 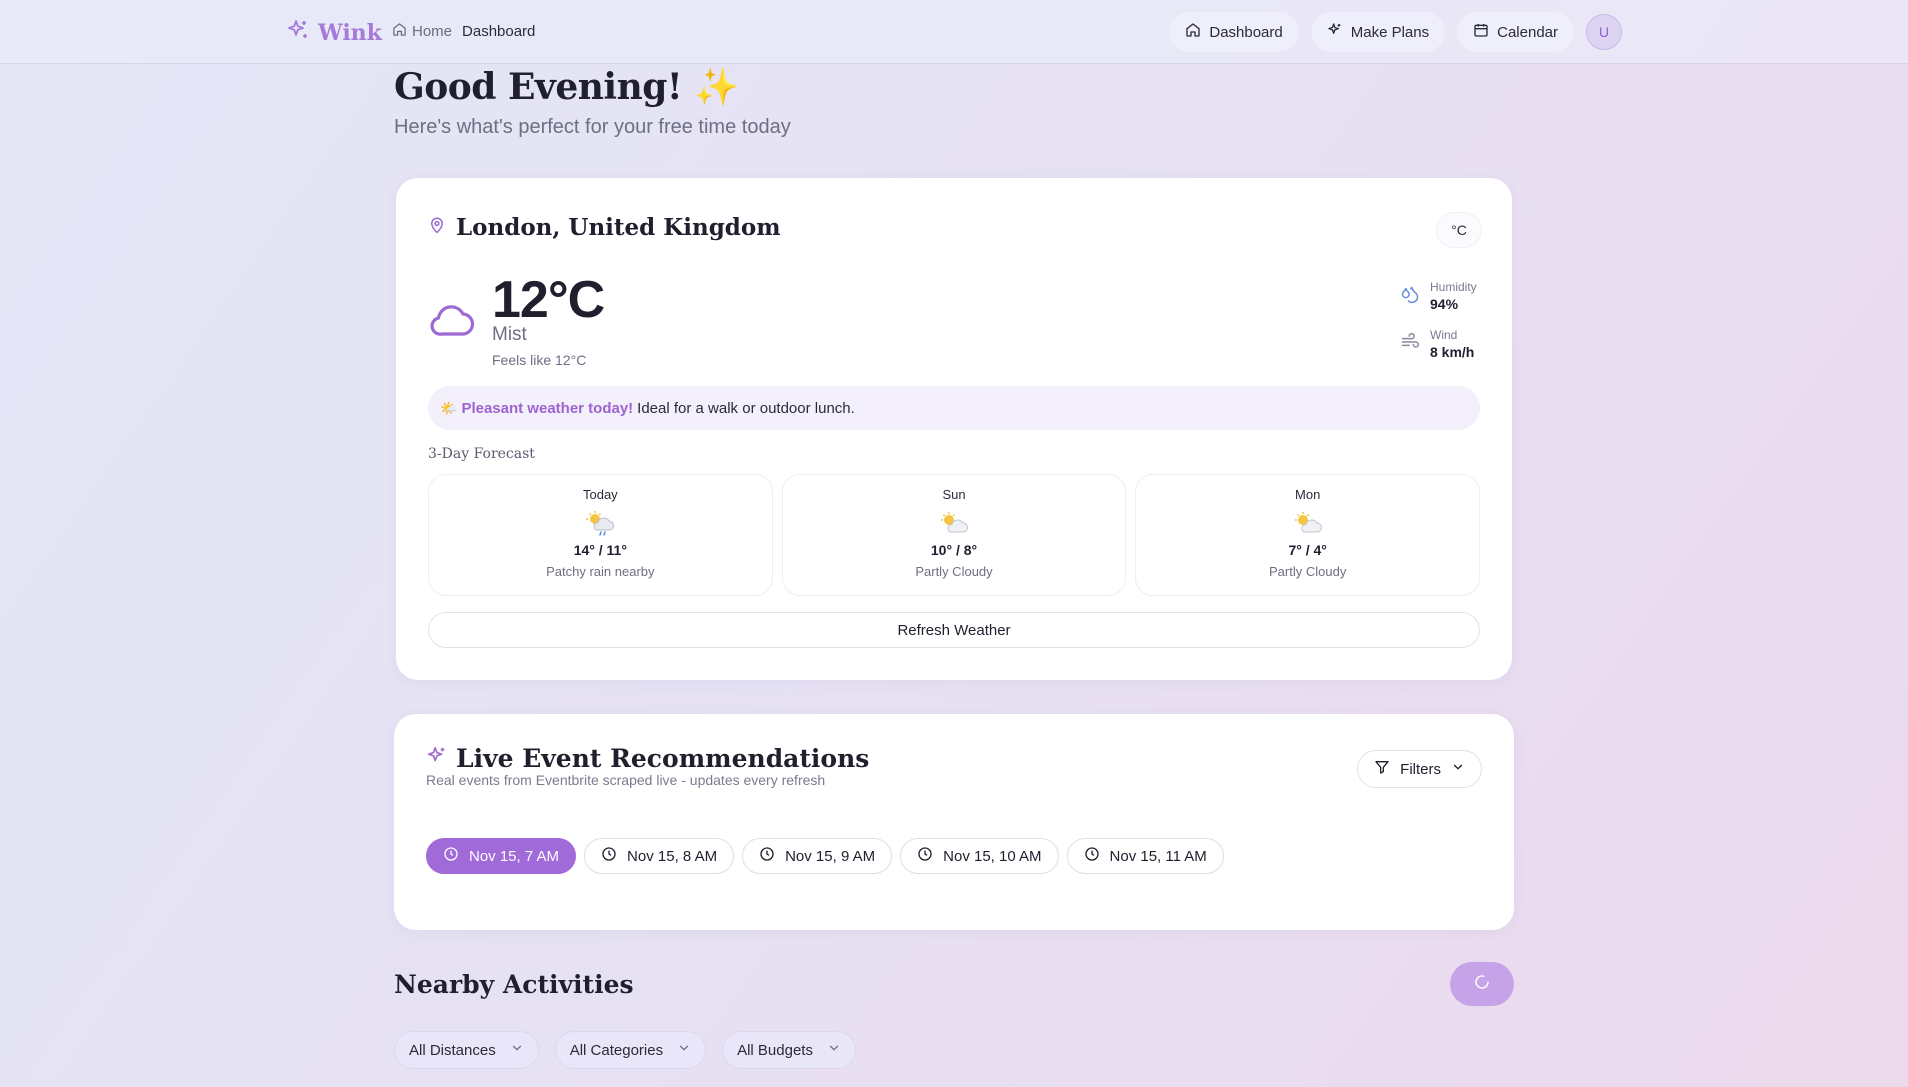 I want to click on time-slot-label: Nov 15, 11 AM, so click(x=1158, y=856).